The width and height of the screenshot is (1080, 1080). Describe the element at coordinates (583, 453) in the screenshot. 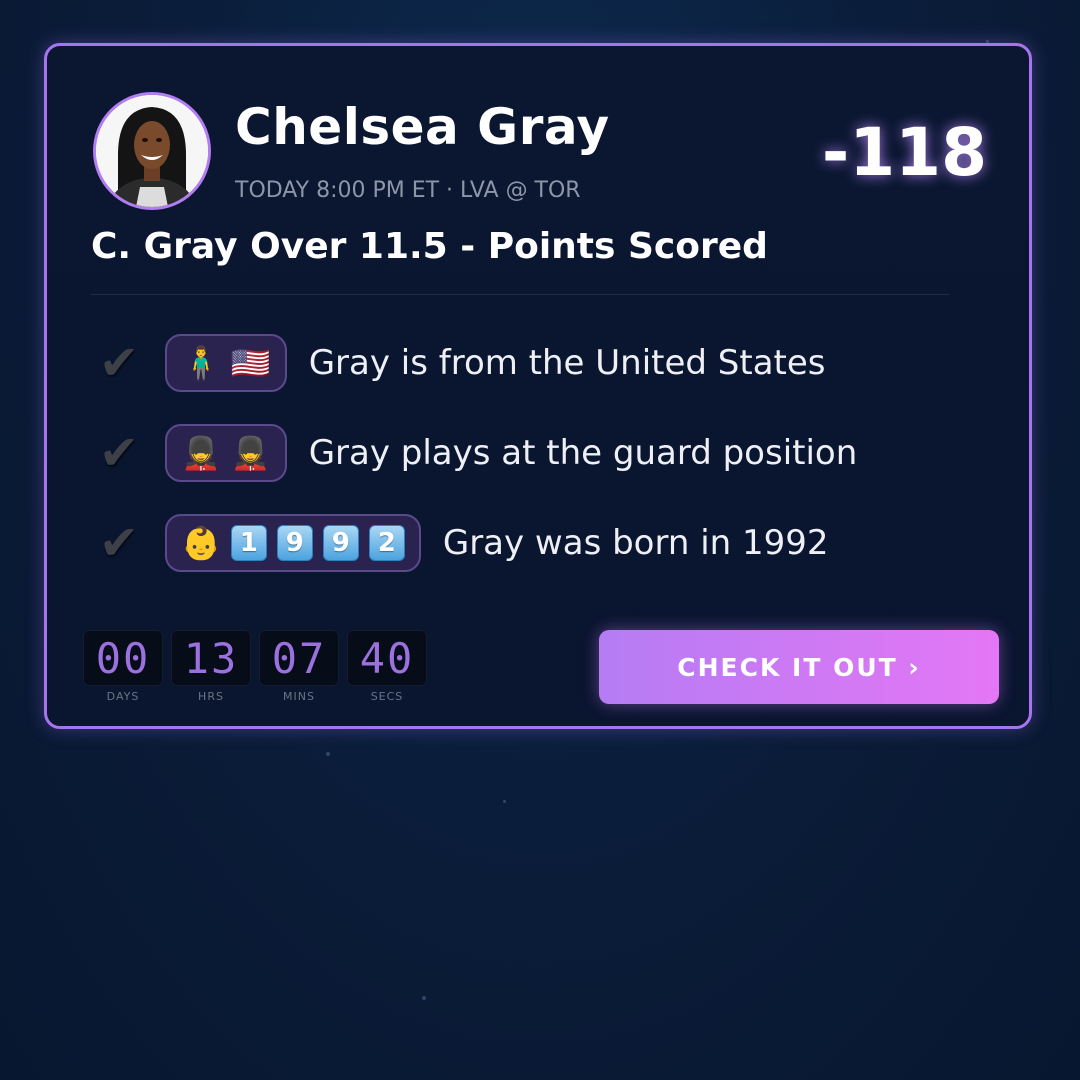

I see `fact-text: Gray plays at the guard position` at that location.